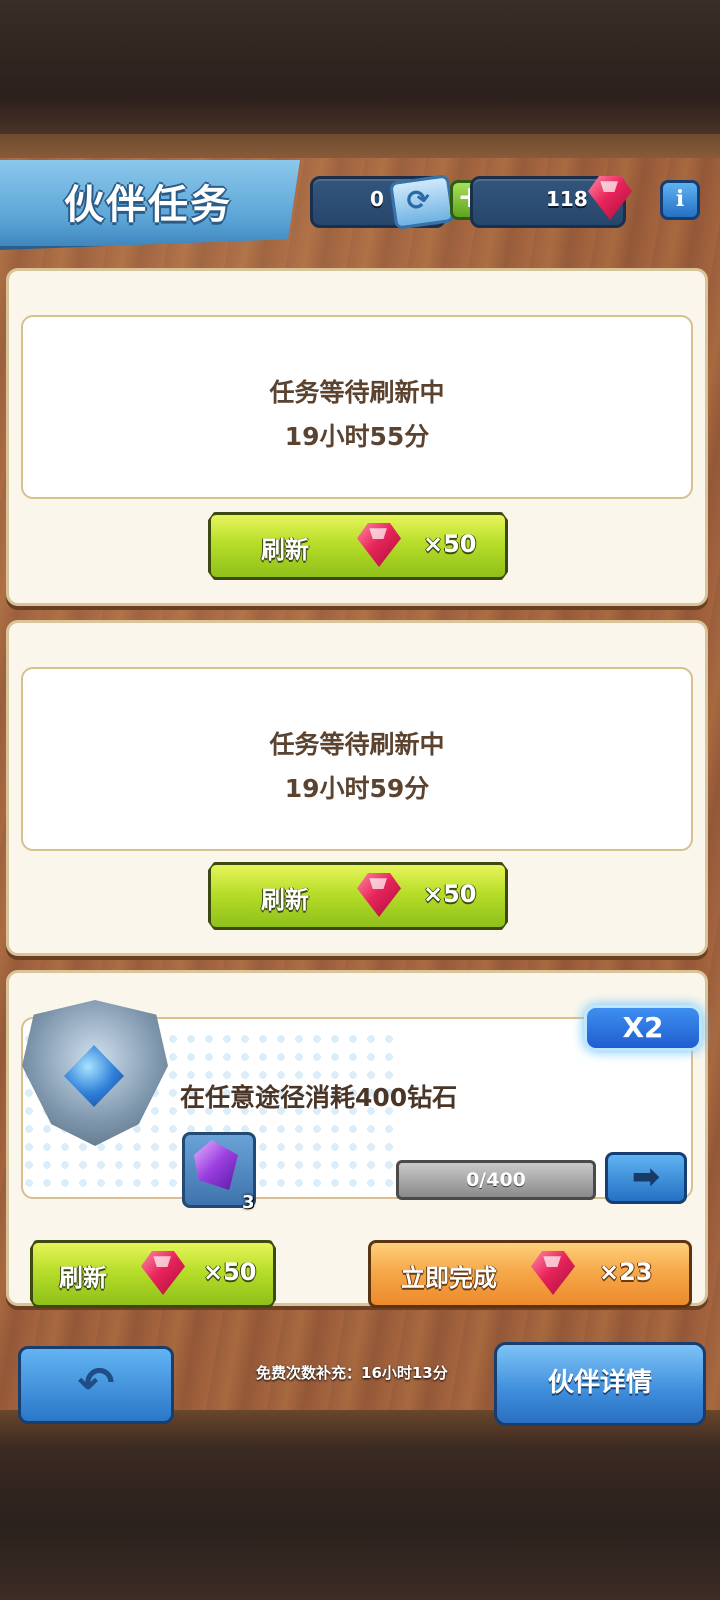 The width and height of the screenshot is (720, 1600). Describe the element at coordinates (422, 202) in the screenshot. I see `refresh-ticket-icon` at that location.